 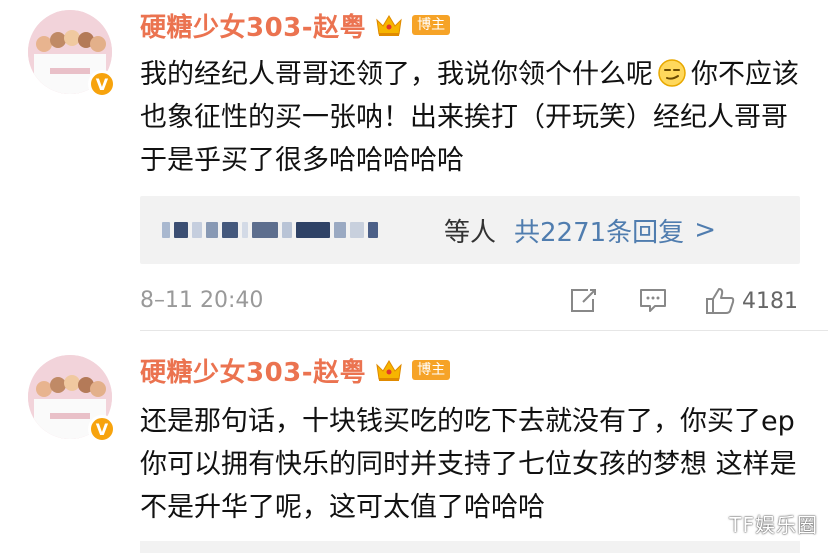 I want to click on share-button, so click(x=583, y=300).